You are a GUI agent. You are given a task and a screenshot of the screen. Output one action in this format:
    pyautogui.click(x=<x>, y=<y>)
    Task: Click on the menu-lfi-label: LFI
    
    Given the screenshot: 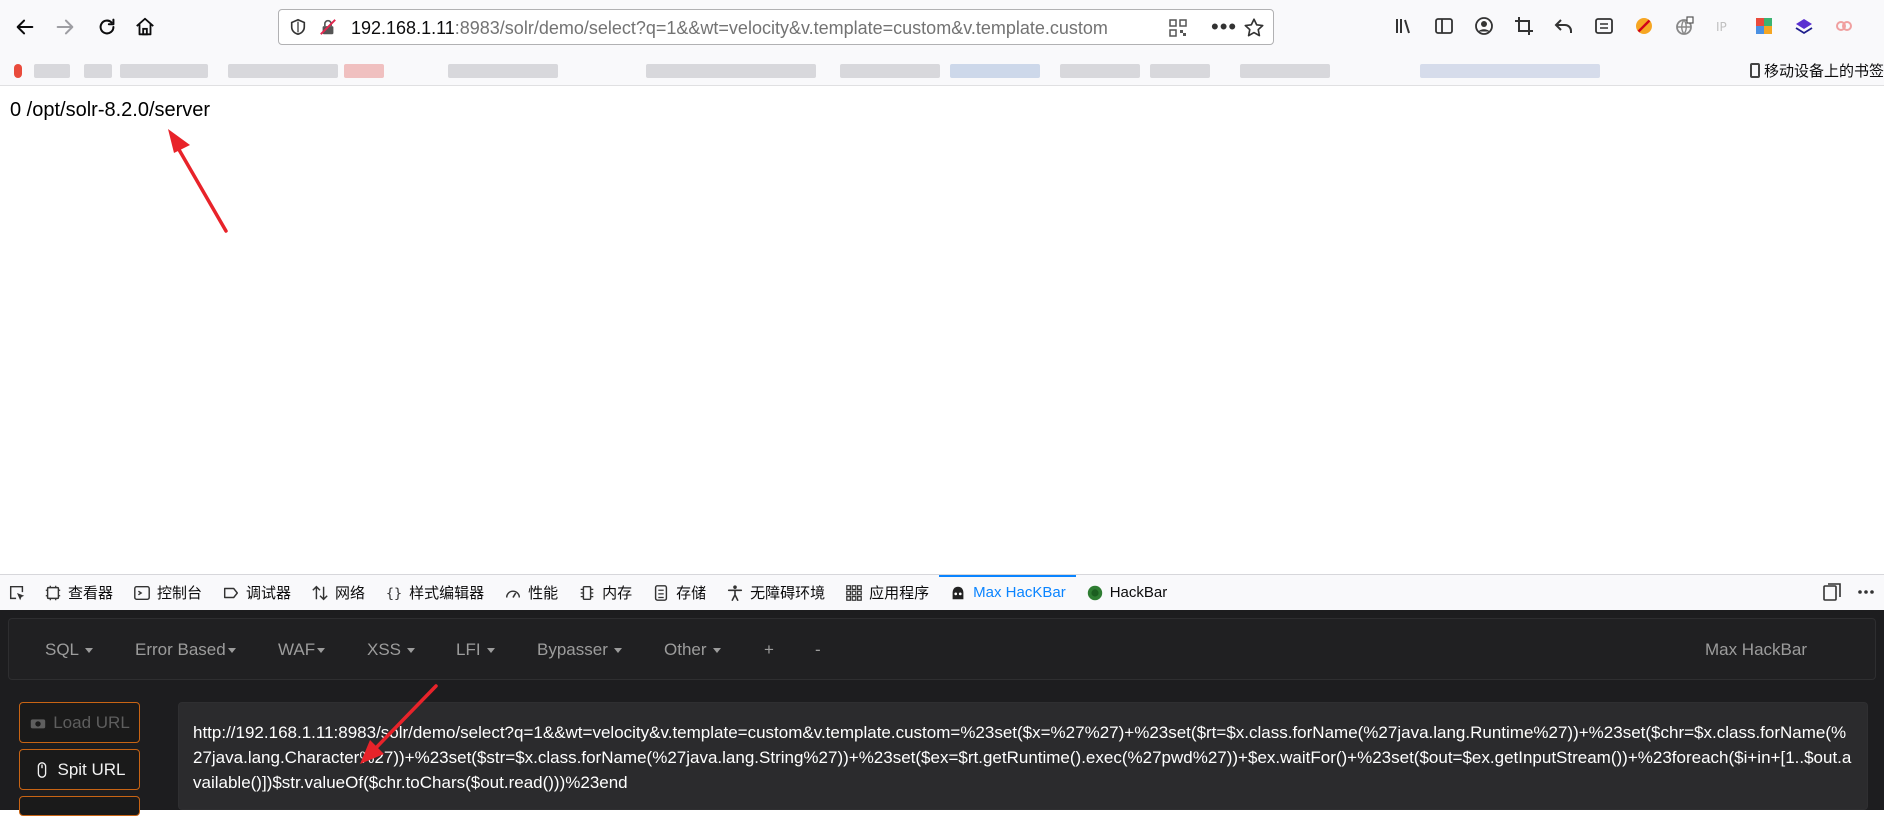 What is the action you would take?
    pyautogui.click(x=468, y=649)
    